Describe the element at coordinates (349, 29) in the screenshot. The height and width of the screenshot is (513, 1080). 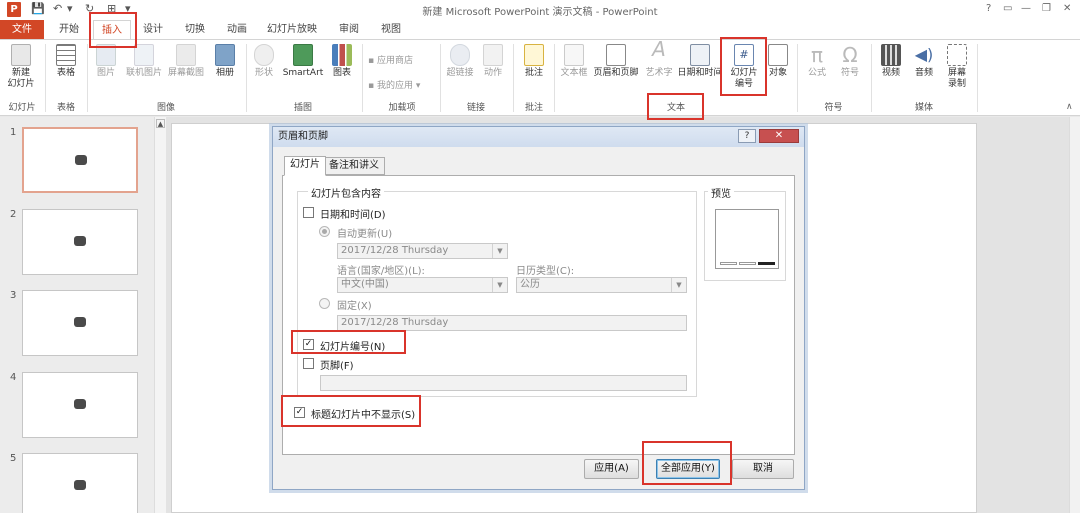
I see `tab-review: 审阅` at that location.